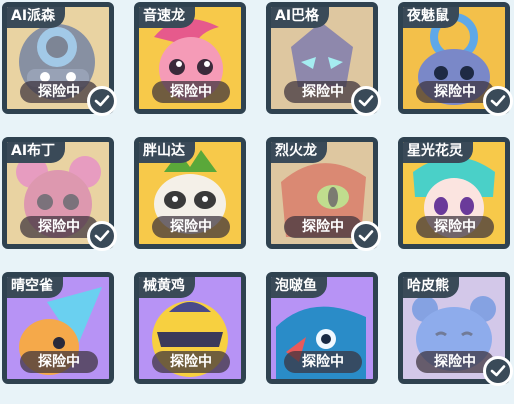  Describe the element at coordinates (454, 193) in the screenshot. I see `pet-card-xingguanghualing: 星光花灵 探险中` at that location.